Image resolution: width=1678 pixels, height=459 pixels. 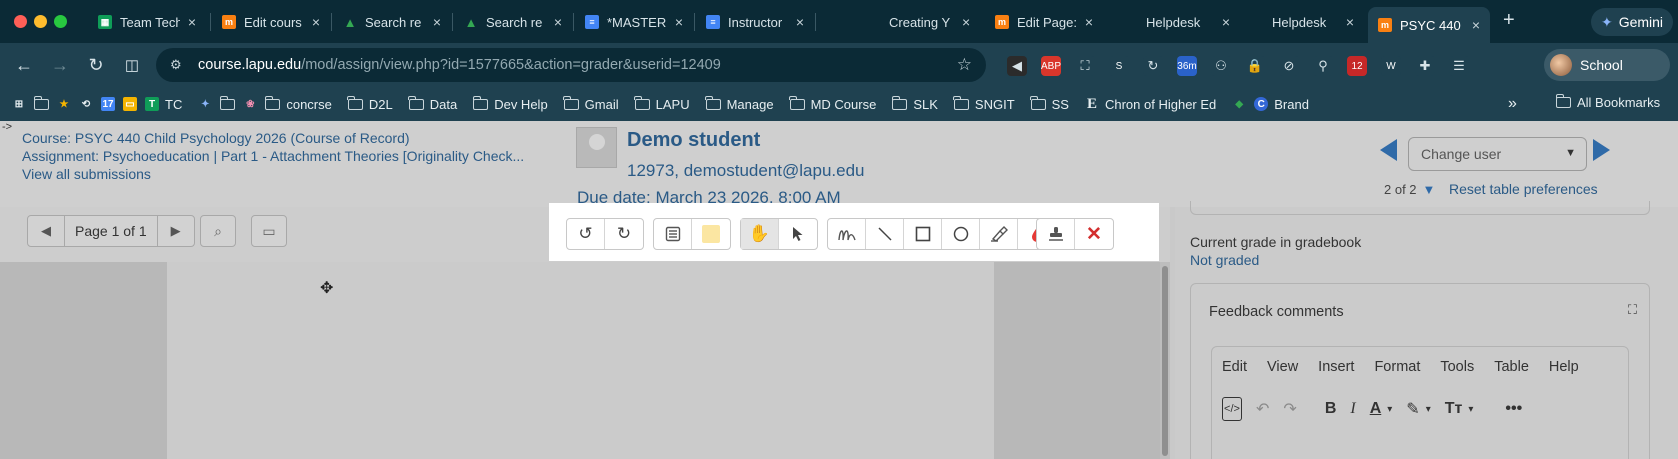 I want to click on forward-button: →, so click(x=60, y=65).